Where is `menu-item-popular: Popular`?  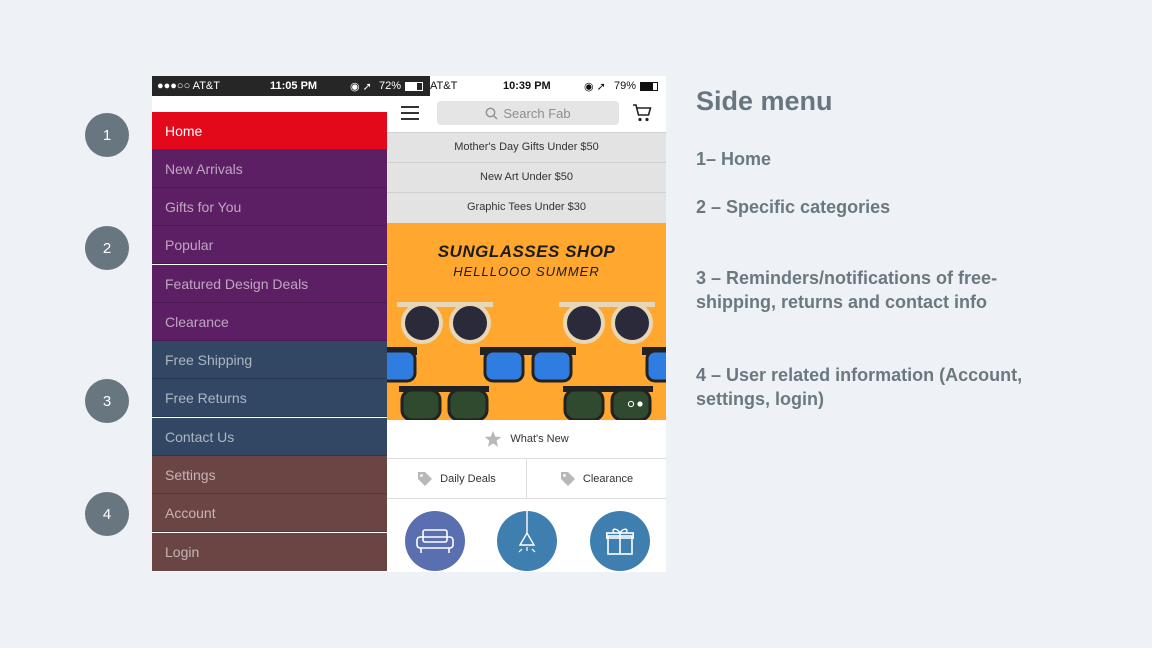 menu-item-popular: Popular is located at coordinates (269, 245).